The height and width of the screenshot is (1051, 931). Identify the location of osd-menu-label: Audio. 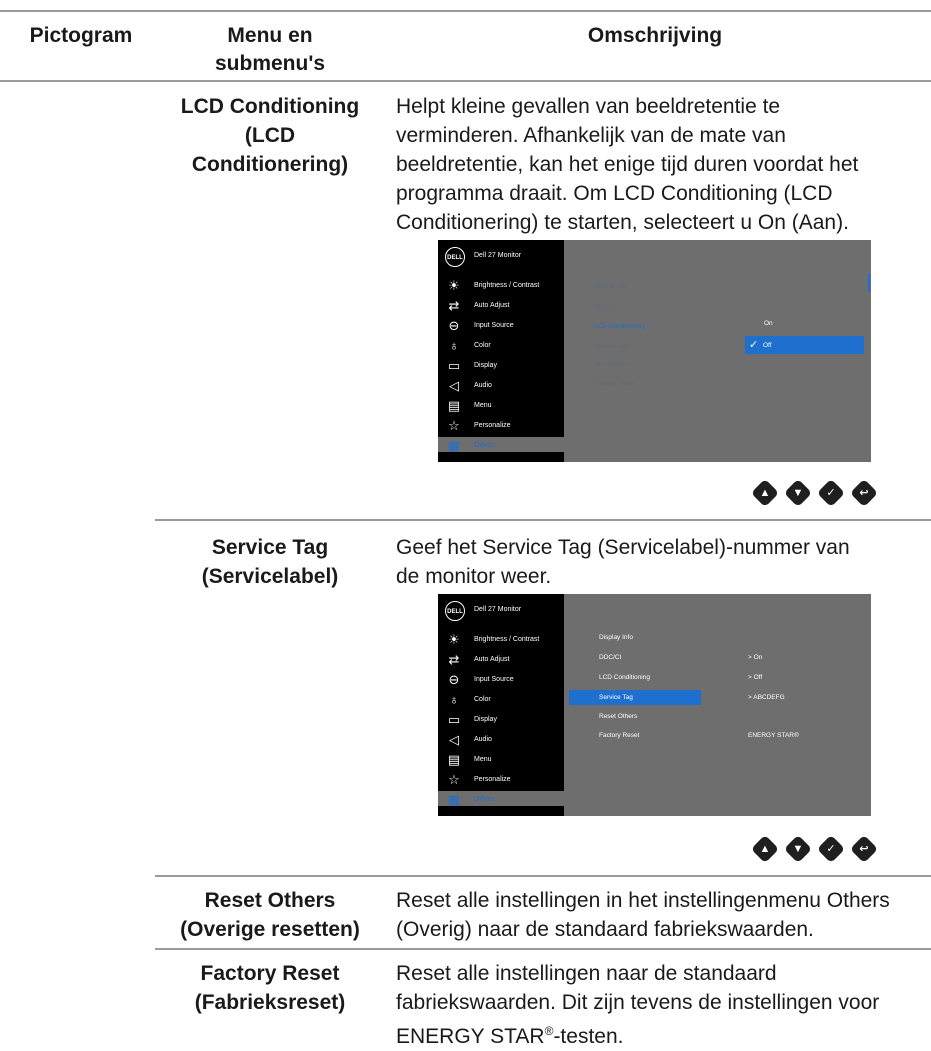
(483, 739).